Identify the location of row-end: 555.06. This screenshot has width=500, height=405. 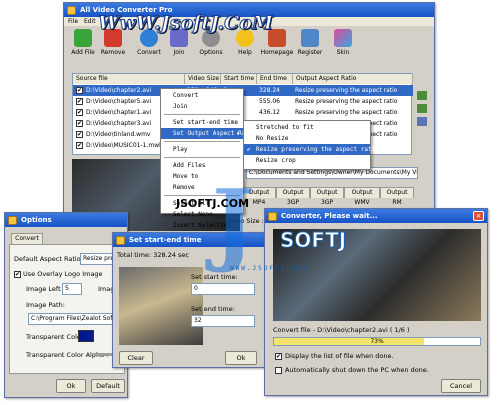
(269, 101).